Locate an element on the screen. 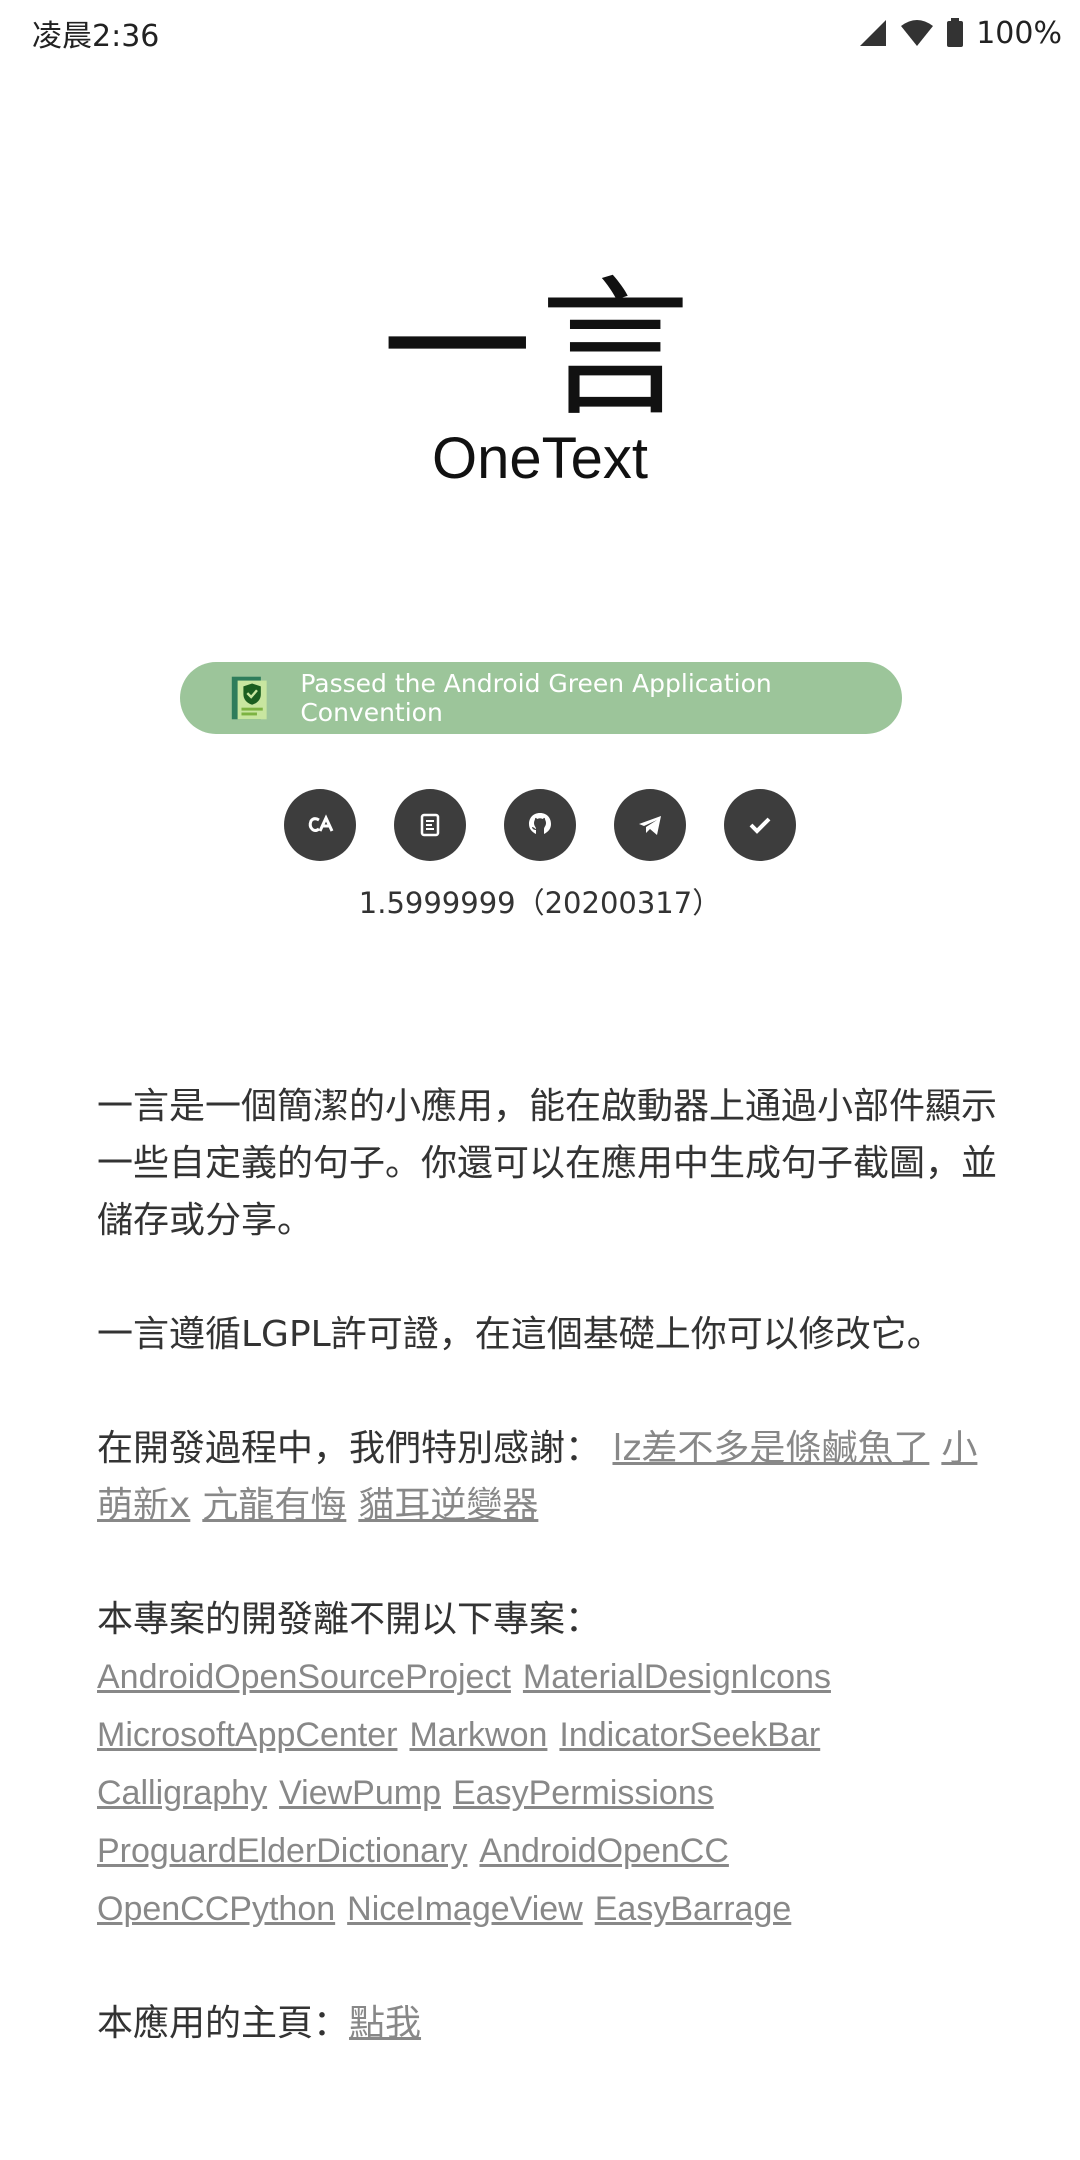  status-bar: 凌晨2:36 100% is located at coordinates (540, 33).